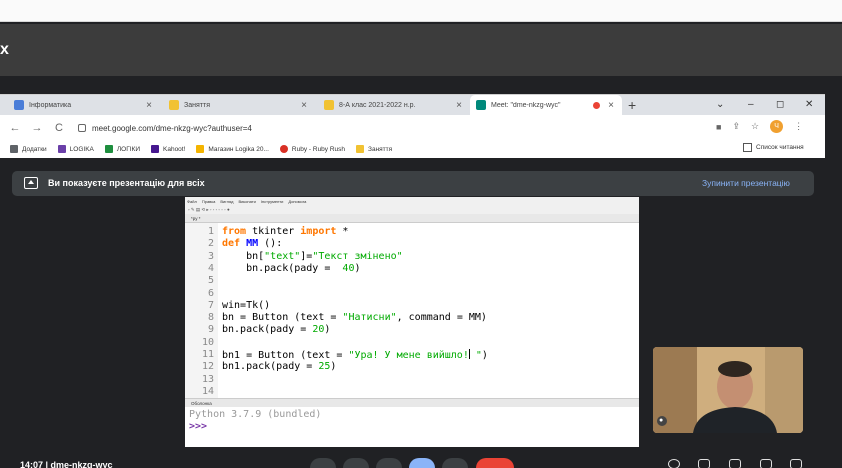 Image resolution: width=842 pixels, height=468 pixels. What do you see at coordinates (751, 105) in the screenshot?
I see `minimize-button: –` at bounding box center [751, 105].